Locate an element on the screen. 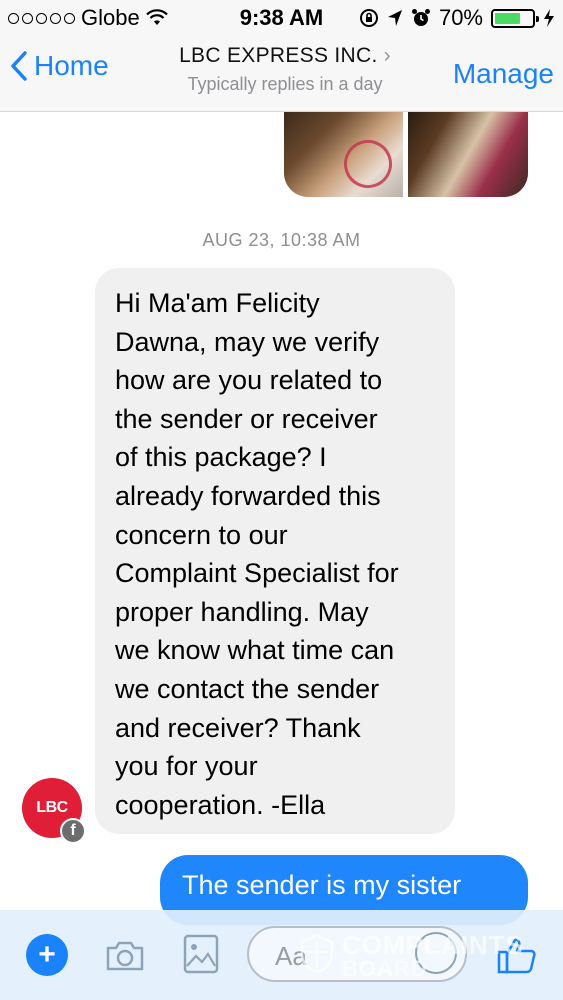 Image resolution: width=563 pixels, height=1000 pixels. alarm-icon is located at coordinates (420, 17).